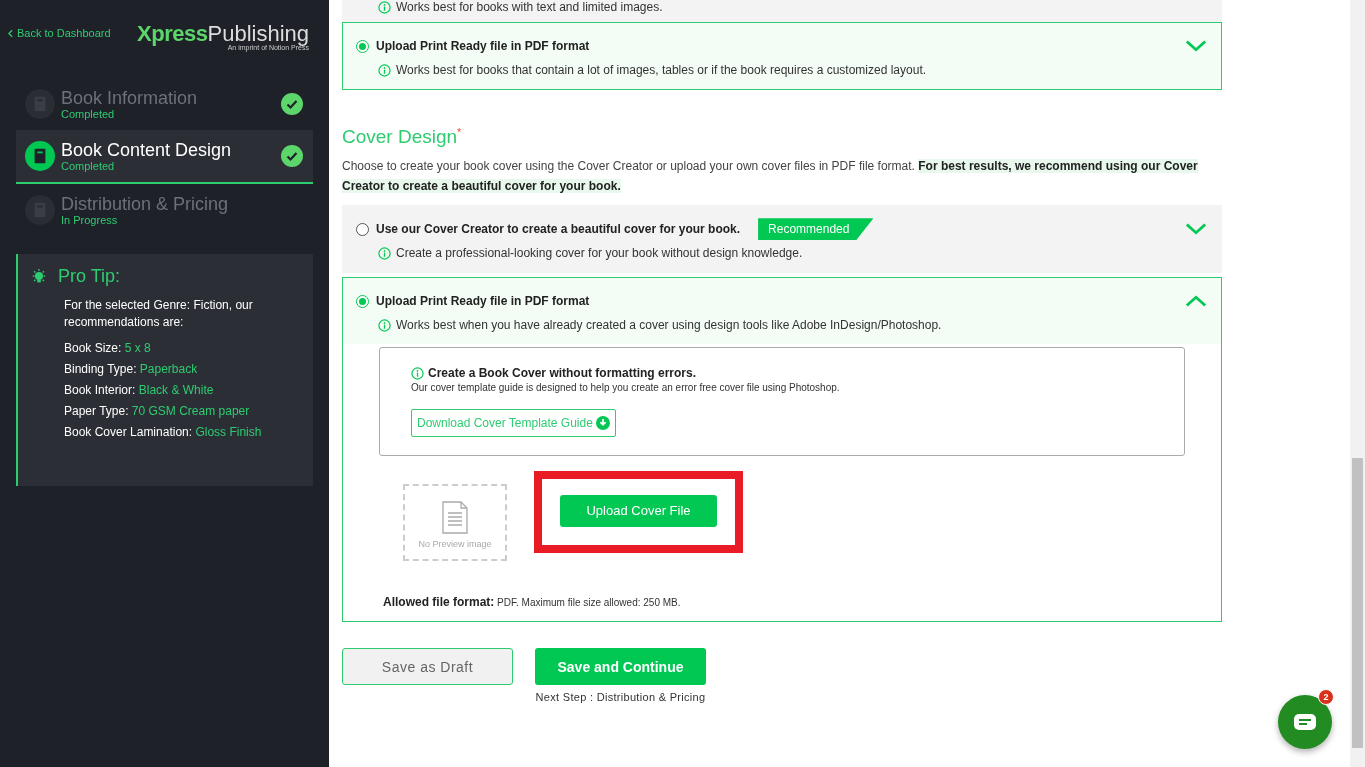 The height and width of the screenshot is (767, 1365). Describe the element at coordinates (455, 543) in the screenshot. I see `placeholder-text: No Preview image` at that location.